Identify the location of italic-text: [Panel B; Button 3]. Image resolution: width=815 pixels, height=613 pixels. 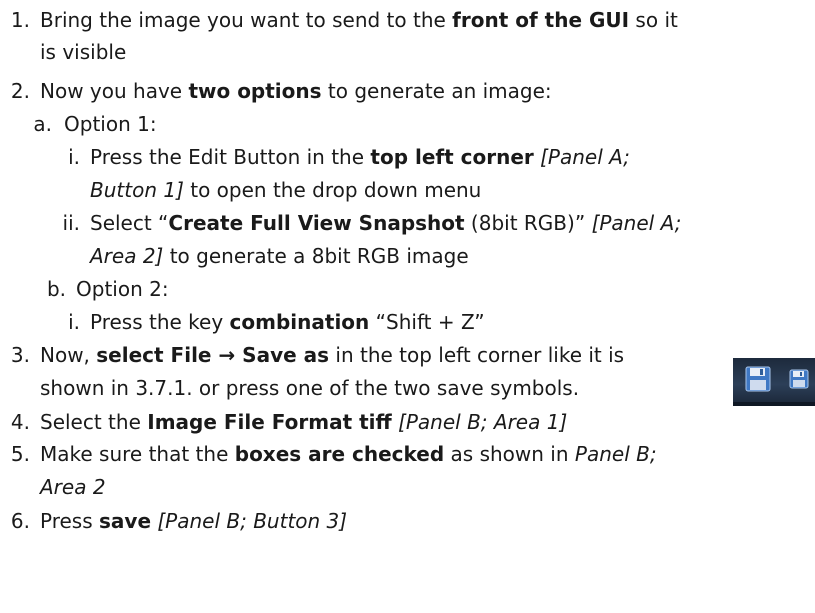
(252, 521).